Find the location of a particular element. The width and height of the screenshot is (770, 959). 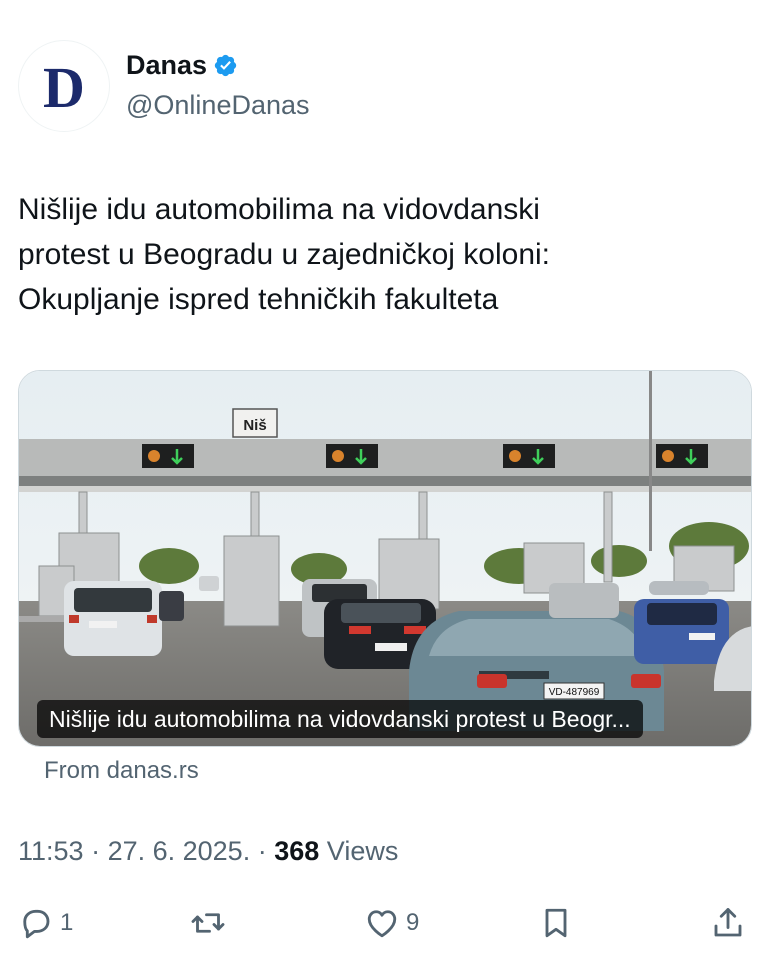

repost-button is located at coordinates (211, 923).